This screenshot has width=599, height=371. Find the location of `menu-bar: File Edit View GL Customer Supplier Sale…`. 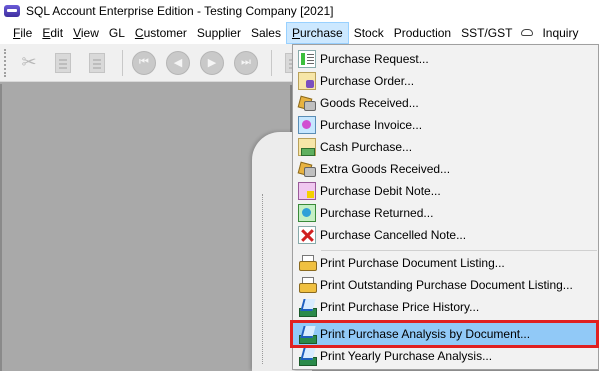

menu-bar: File Edit View GL Customer Supplier Sale… is located at coordinates (299, 33).